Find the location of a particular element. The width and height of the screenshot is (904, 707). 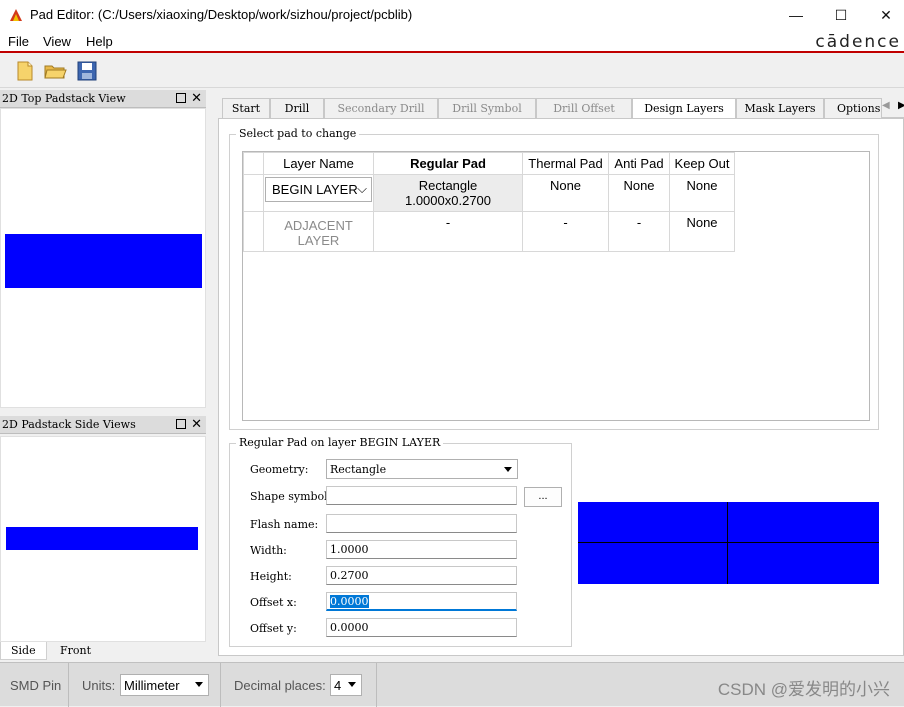

thermal-pad-cell: - is located at coordinates (565, 231).